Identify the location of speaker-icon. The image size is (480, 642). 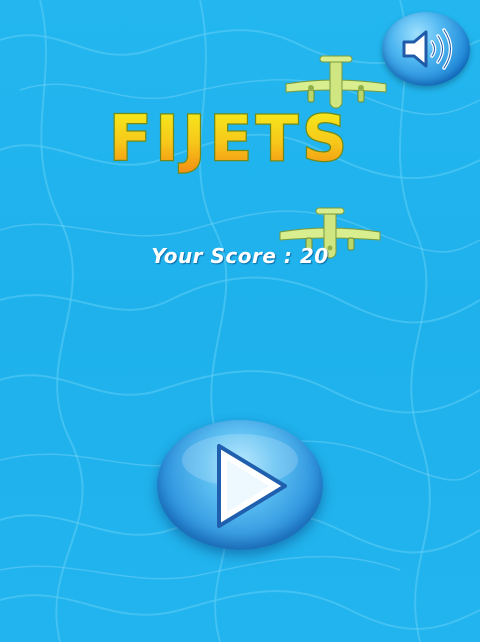
(427, 49).